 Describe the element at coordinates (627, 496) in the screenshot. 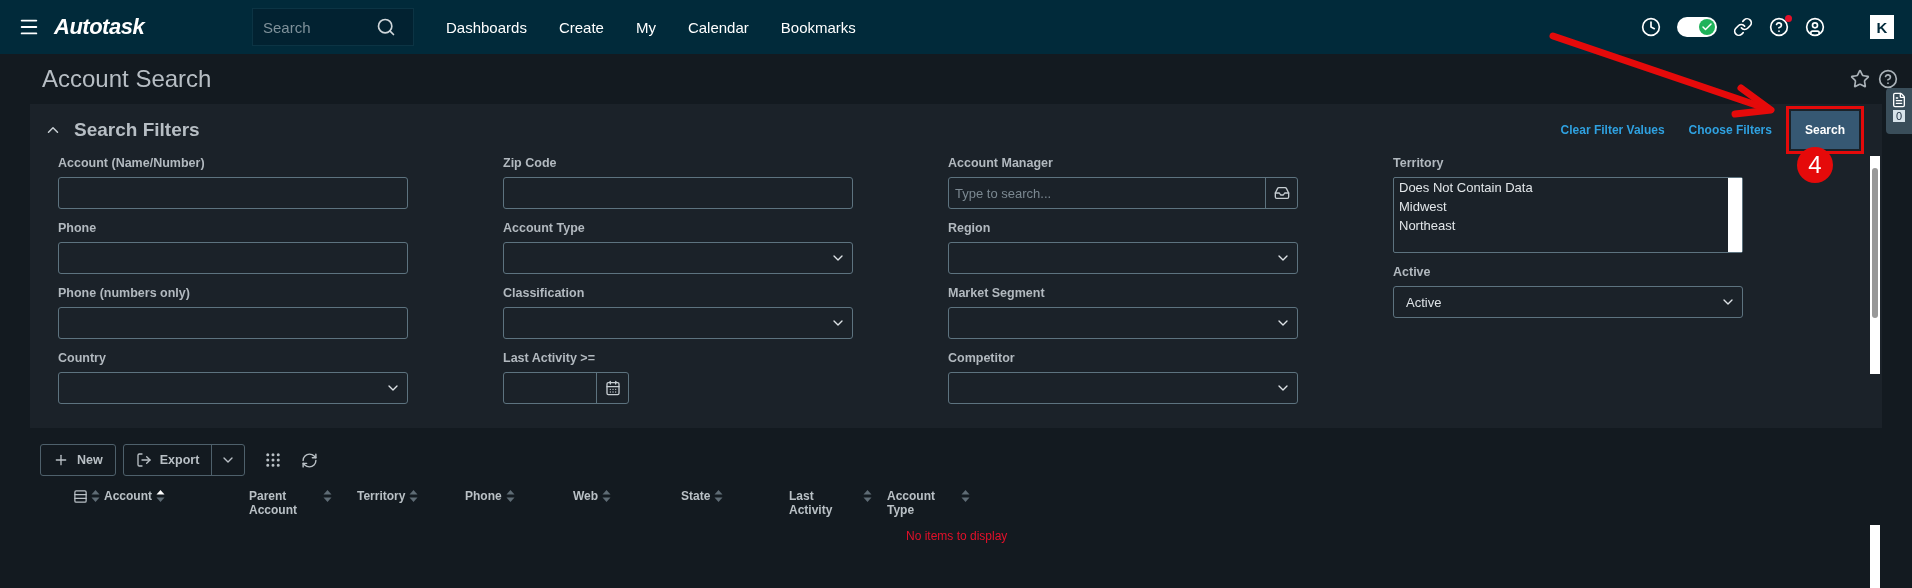

I see `column-header: Web` at that location.